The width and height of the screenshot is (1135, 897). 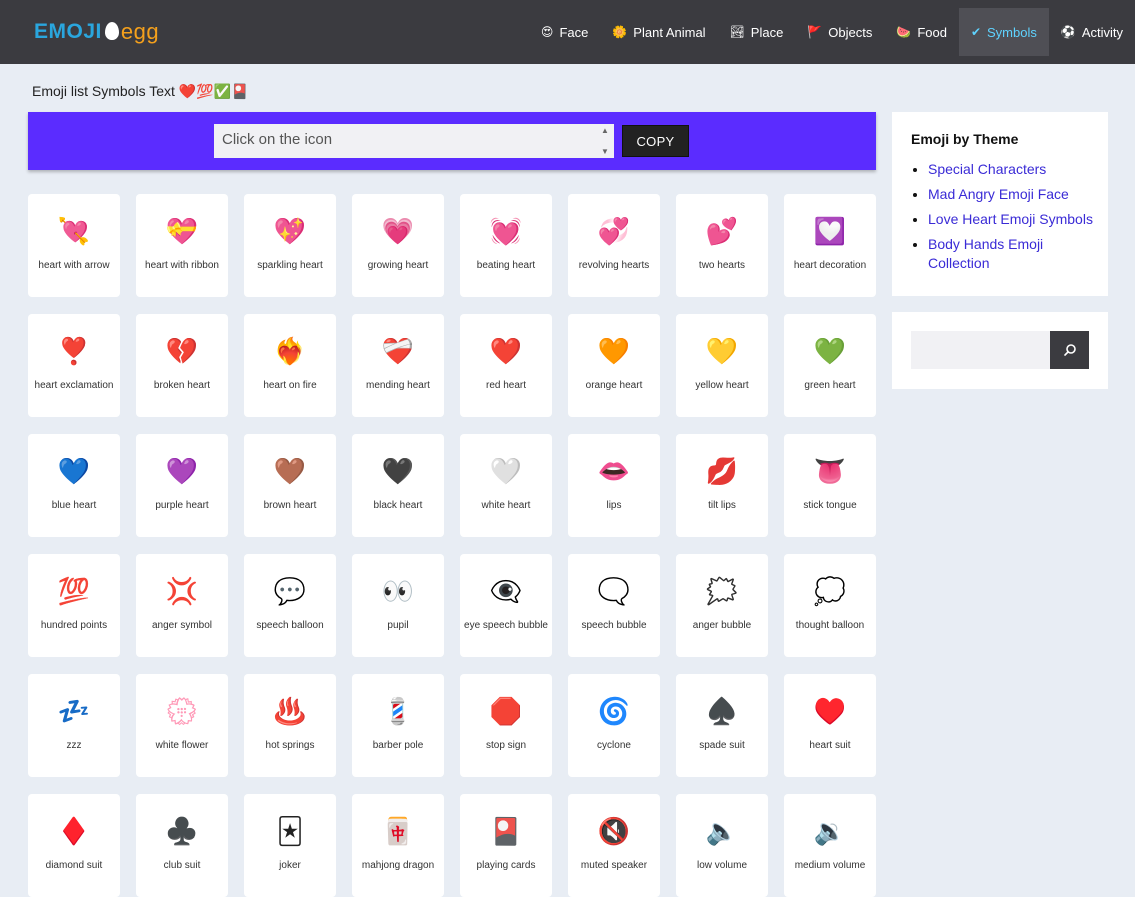 I want to click on theme-link: Special Characters, so click(x=987, y=169).